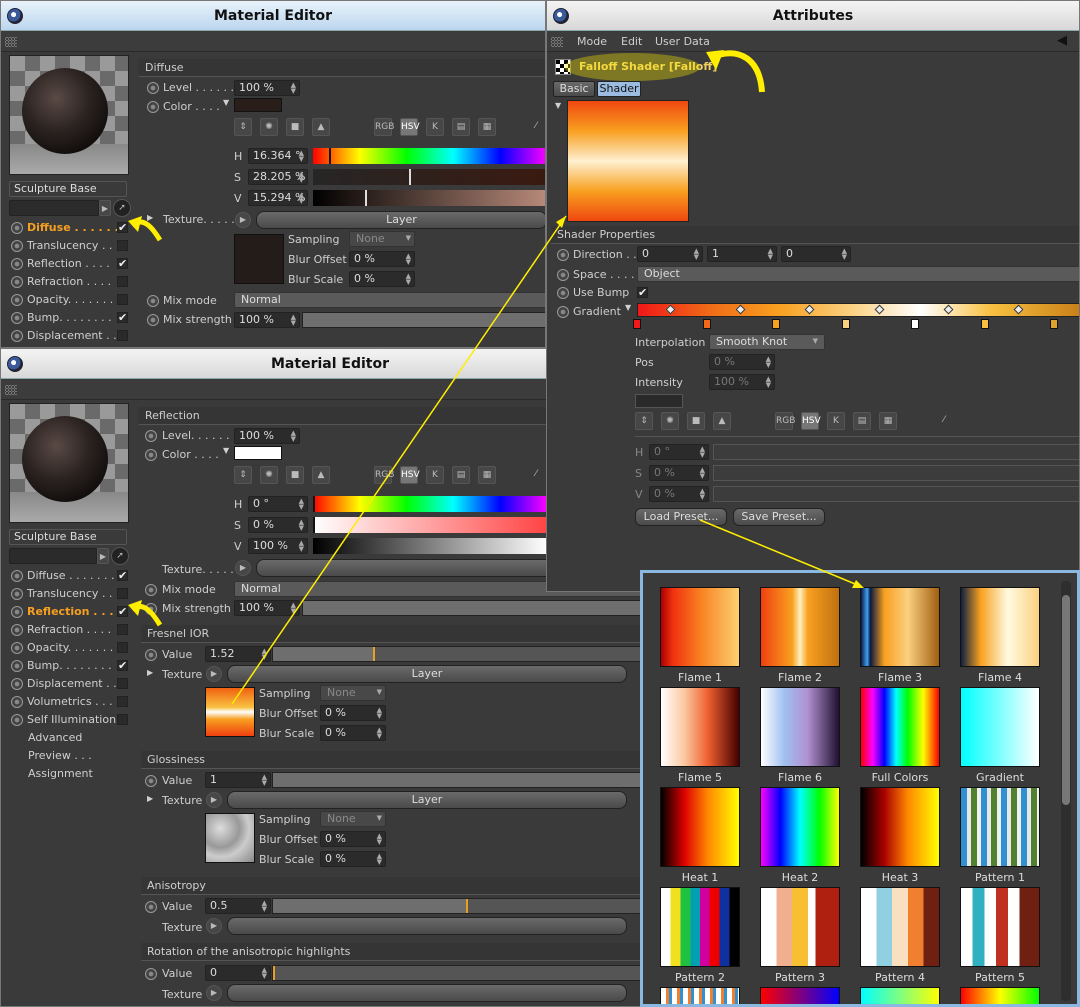 This screenshot has width=1080, height=1007. Describe the element at coordinates (679, 452) in the screenshot. I see `h-field: 0 ° ▲ ▼` at that location.